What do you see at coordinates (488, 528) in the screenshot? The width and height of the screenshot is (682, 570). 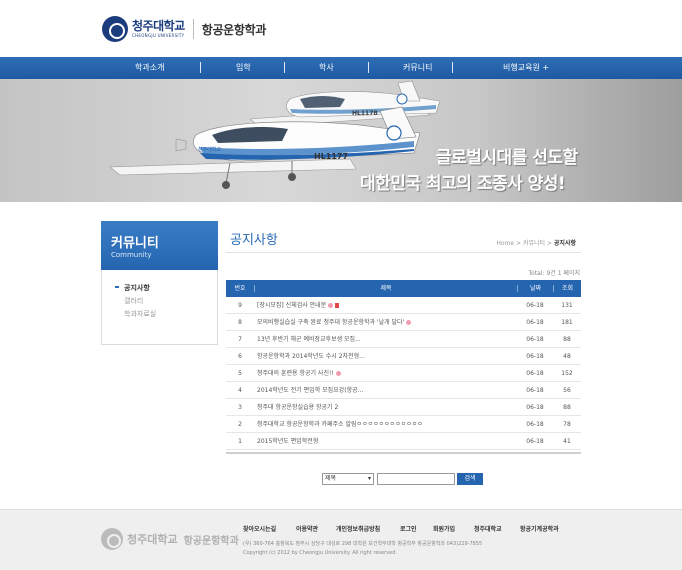 I see `footer-link-university: 청주대학교` at bounding box center [488, 528].